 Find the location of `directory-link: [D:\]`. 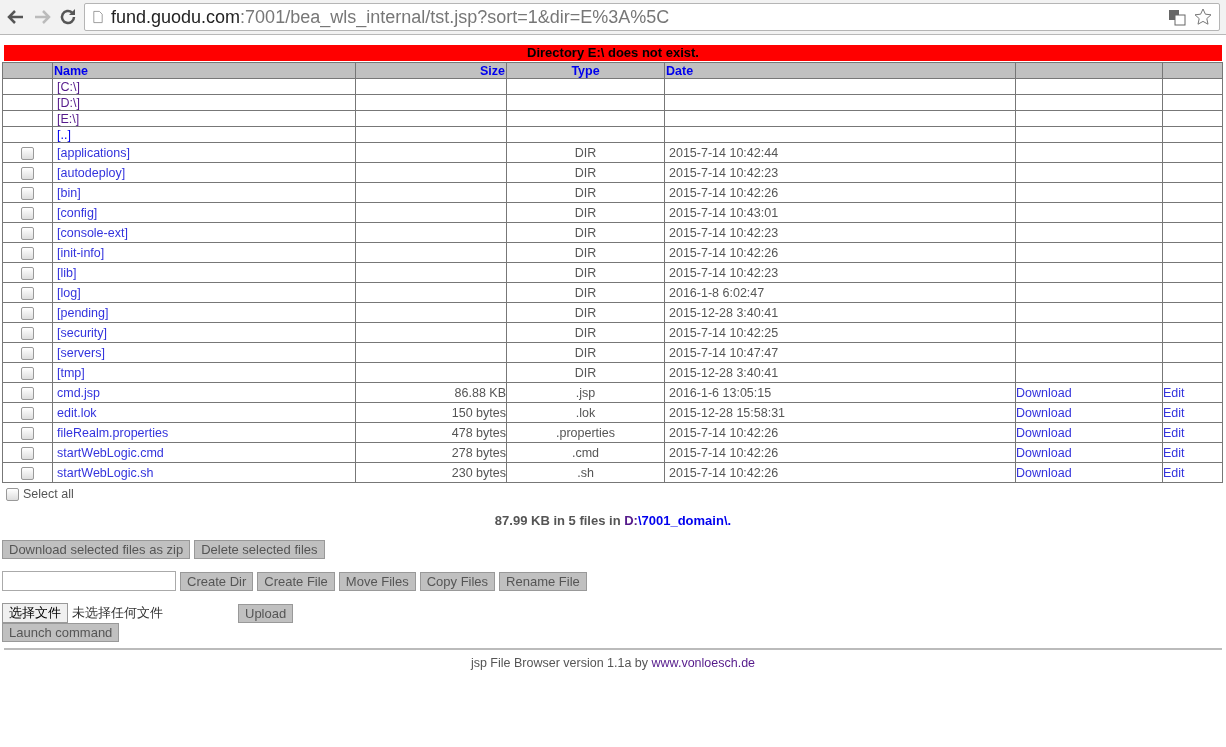

directory-link: [D:\] is located at coordinates (68, 102).